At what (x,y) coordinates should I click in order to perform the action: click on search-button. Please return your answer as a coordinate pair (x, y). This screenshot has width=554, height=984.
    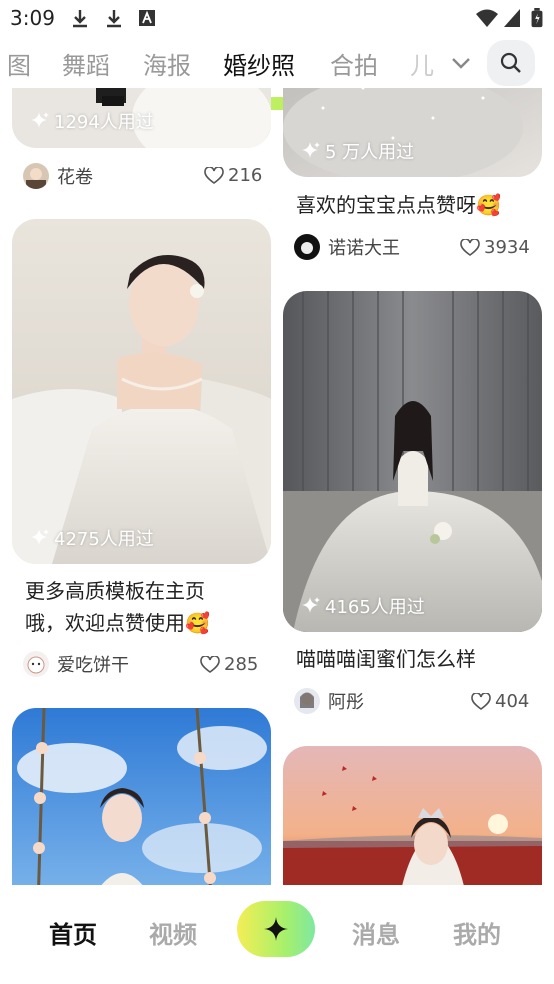
    Looking at the image, I should click on (511, 63).